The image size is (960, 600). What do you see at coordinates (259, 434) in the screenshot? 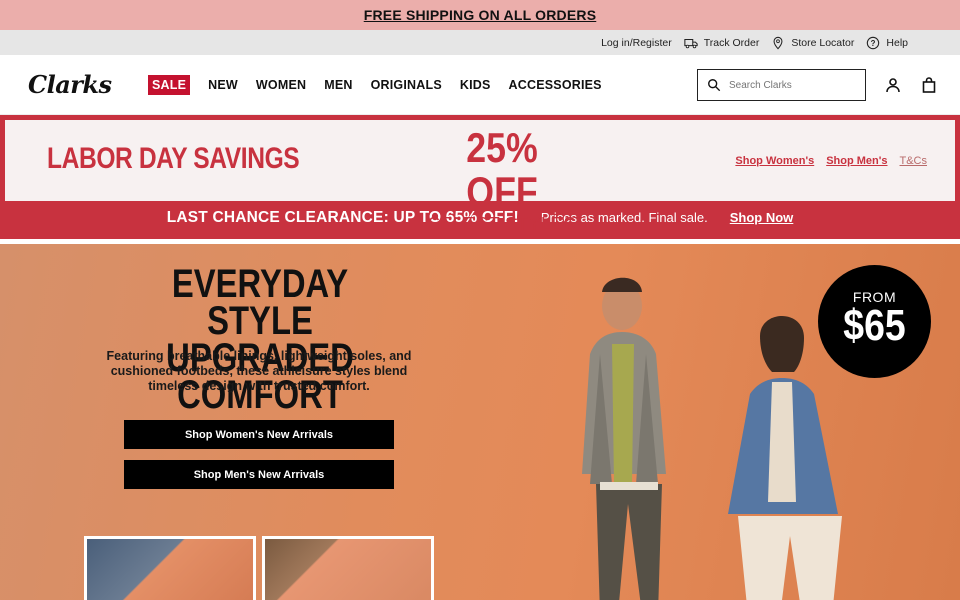
I see `shop-womens-new-arrivals-button: Shop Women's New Arrivals` at bounding box center [259, 434].